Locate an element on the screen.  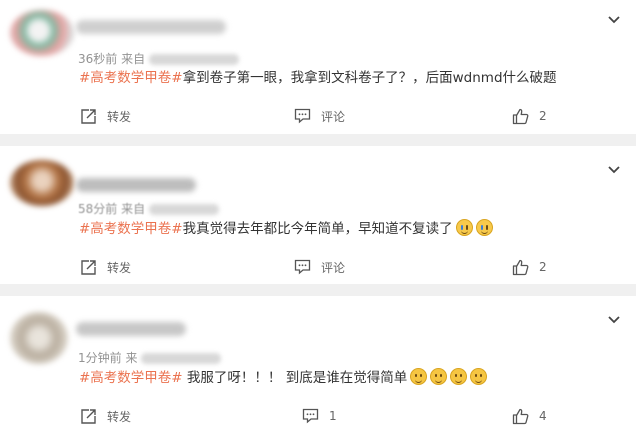
timestamp: 1分钟前 is located at coordinates (100, 358).